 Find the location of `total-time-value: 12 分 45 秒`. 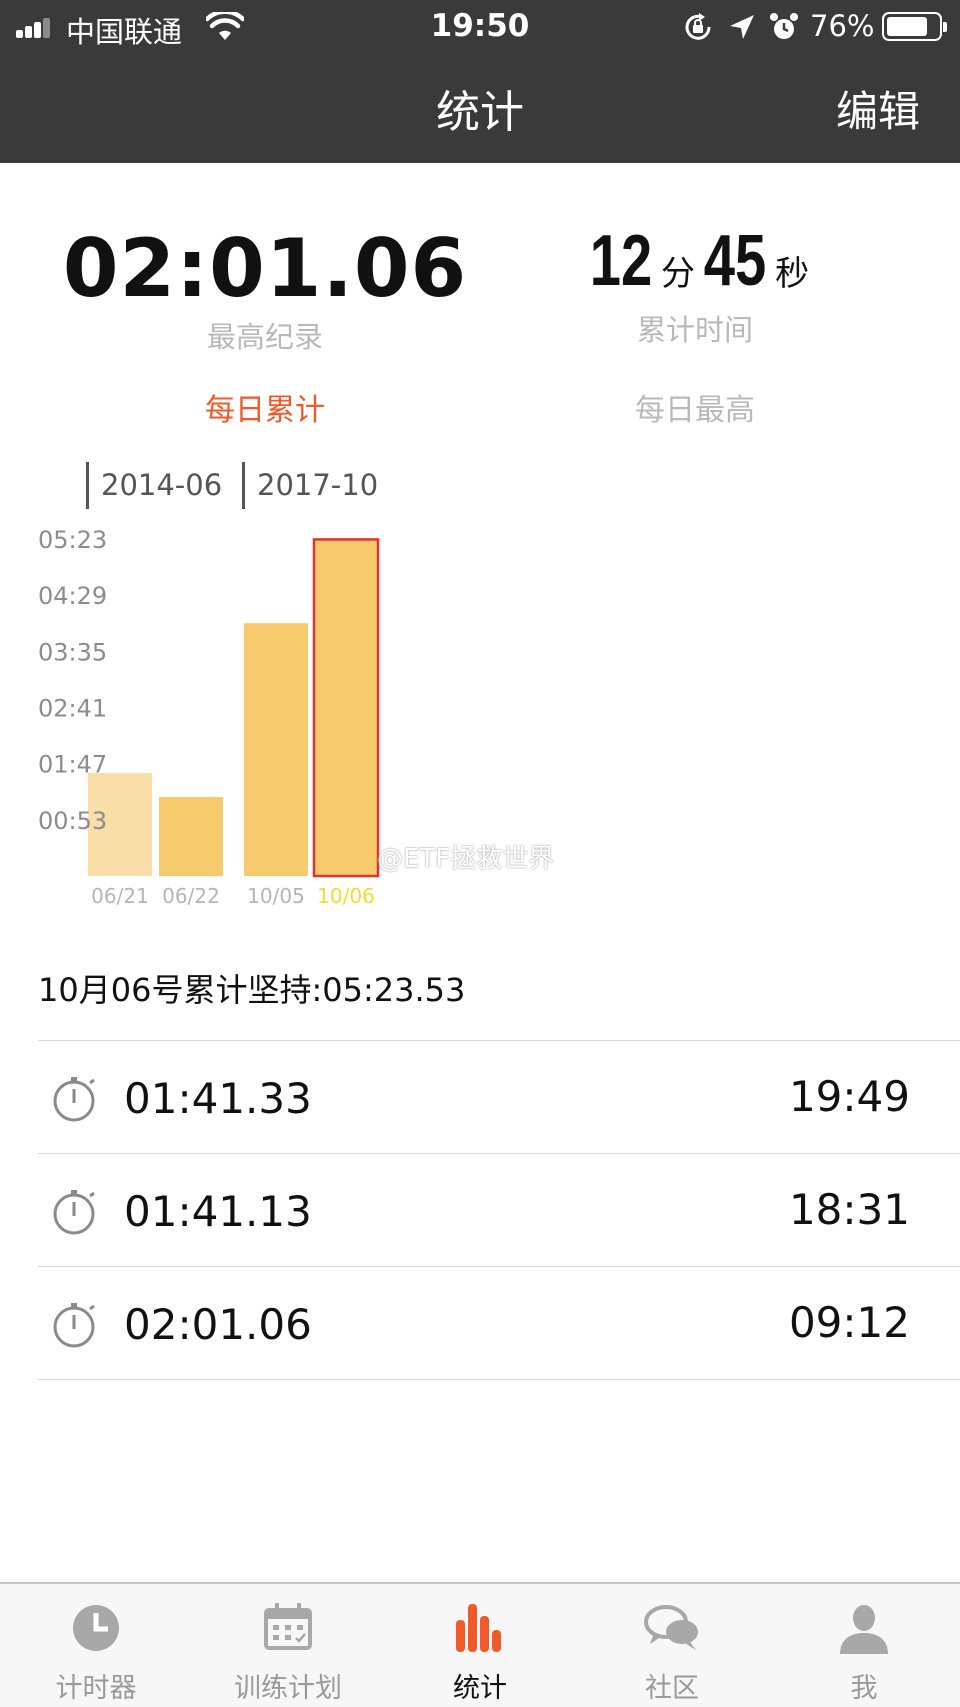

total-time-value: 12 分 45 秒 is located at coordinates (695, 261).